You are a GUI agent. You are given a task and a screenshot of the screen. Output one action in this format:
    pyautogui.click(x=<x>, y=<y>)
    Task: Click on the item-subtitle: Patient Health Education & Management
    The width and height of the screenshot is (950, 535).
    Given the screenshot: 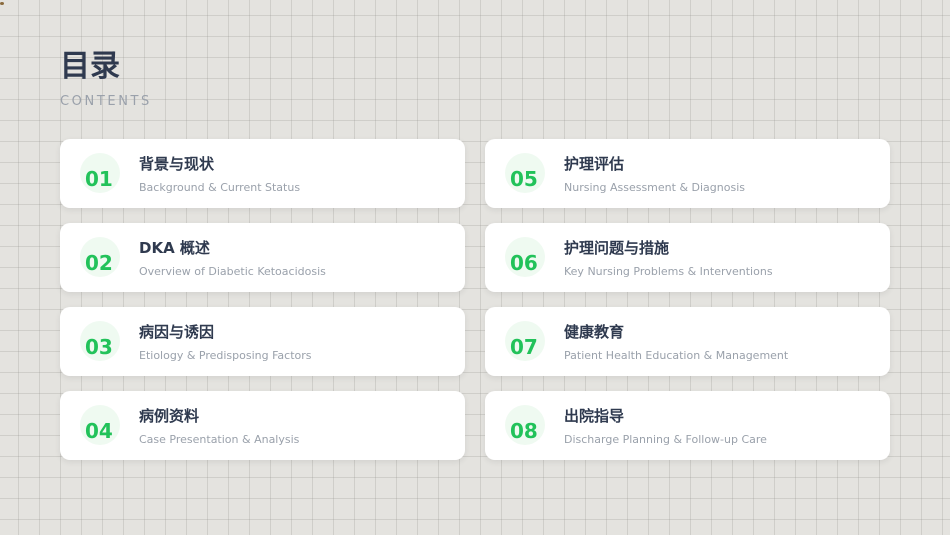 What is the action you would take?
    pyautogui.click(x=676, y=355)
    